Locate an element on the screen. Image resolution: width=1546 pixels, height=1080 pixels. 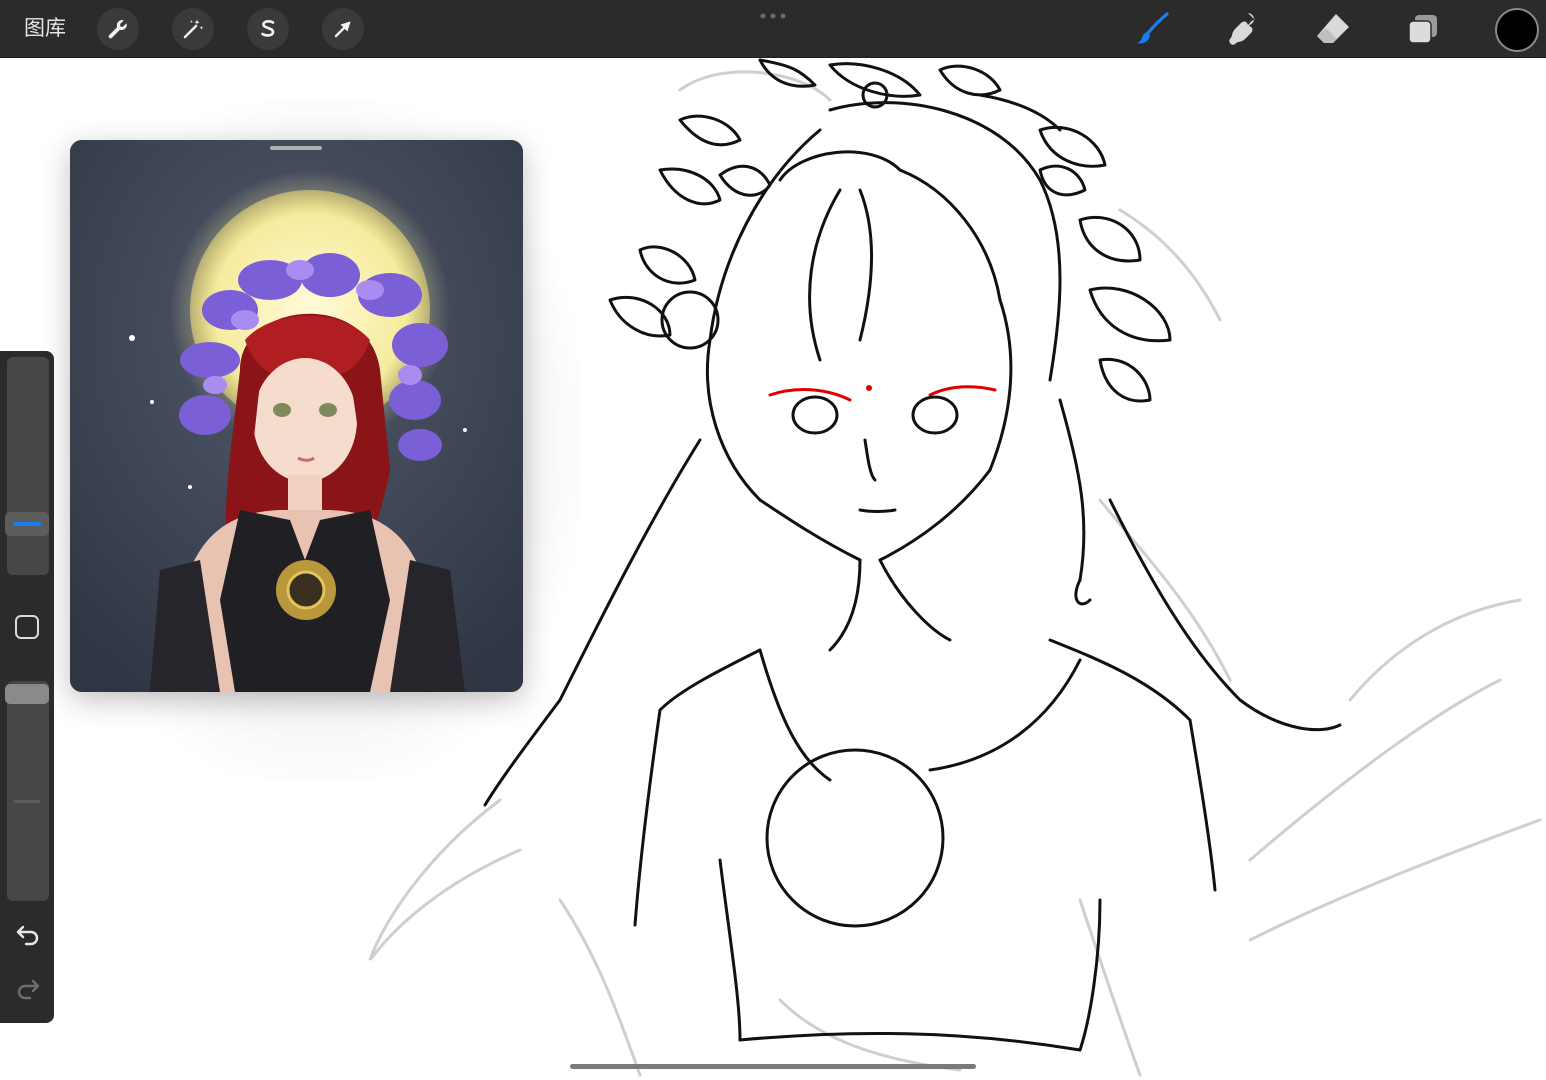
arrow-cursor-icon is located at coordinates (342, 29).